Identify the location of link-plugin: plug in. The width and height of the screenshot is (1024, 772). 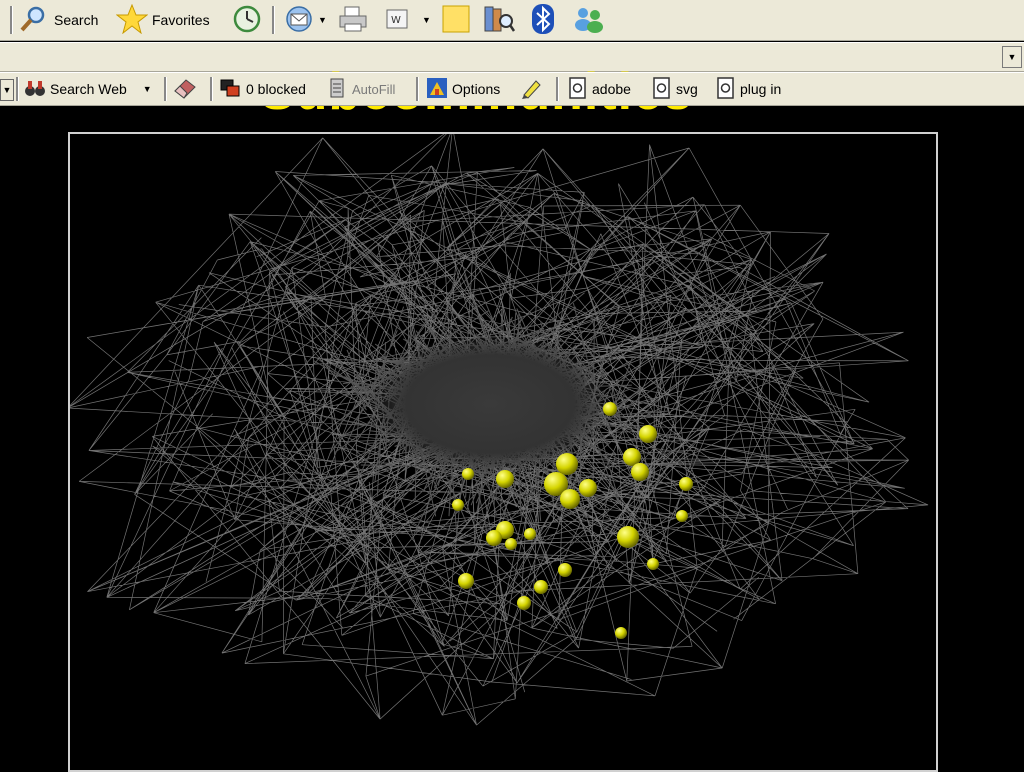
(749, 89).